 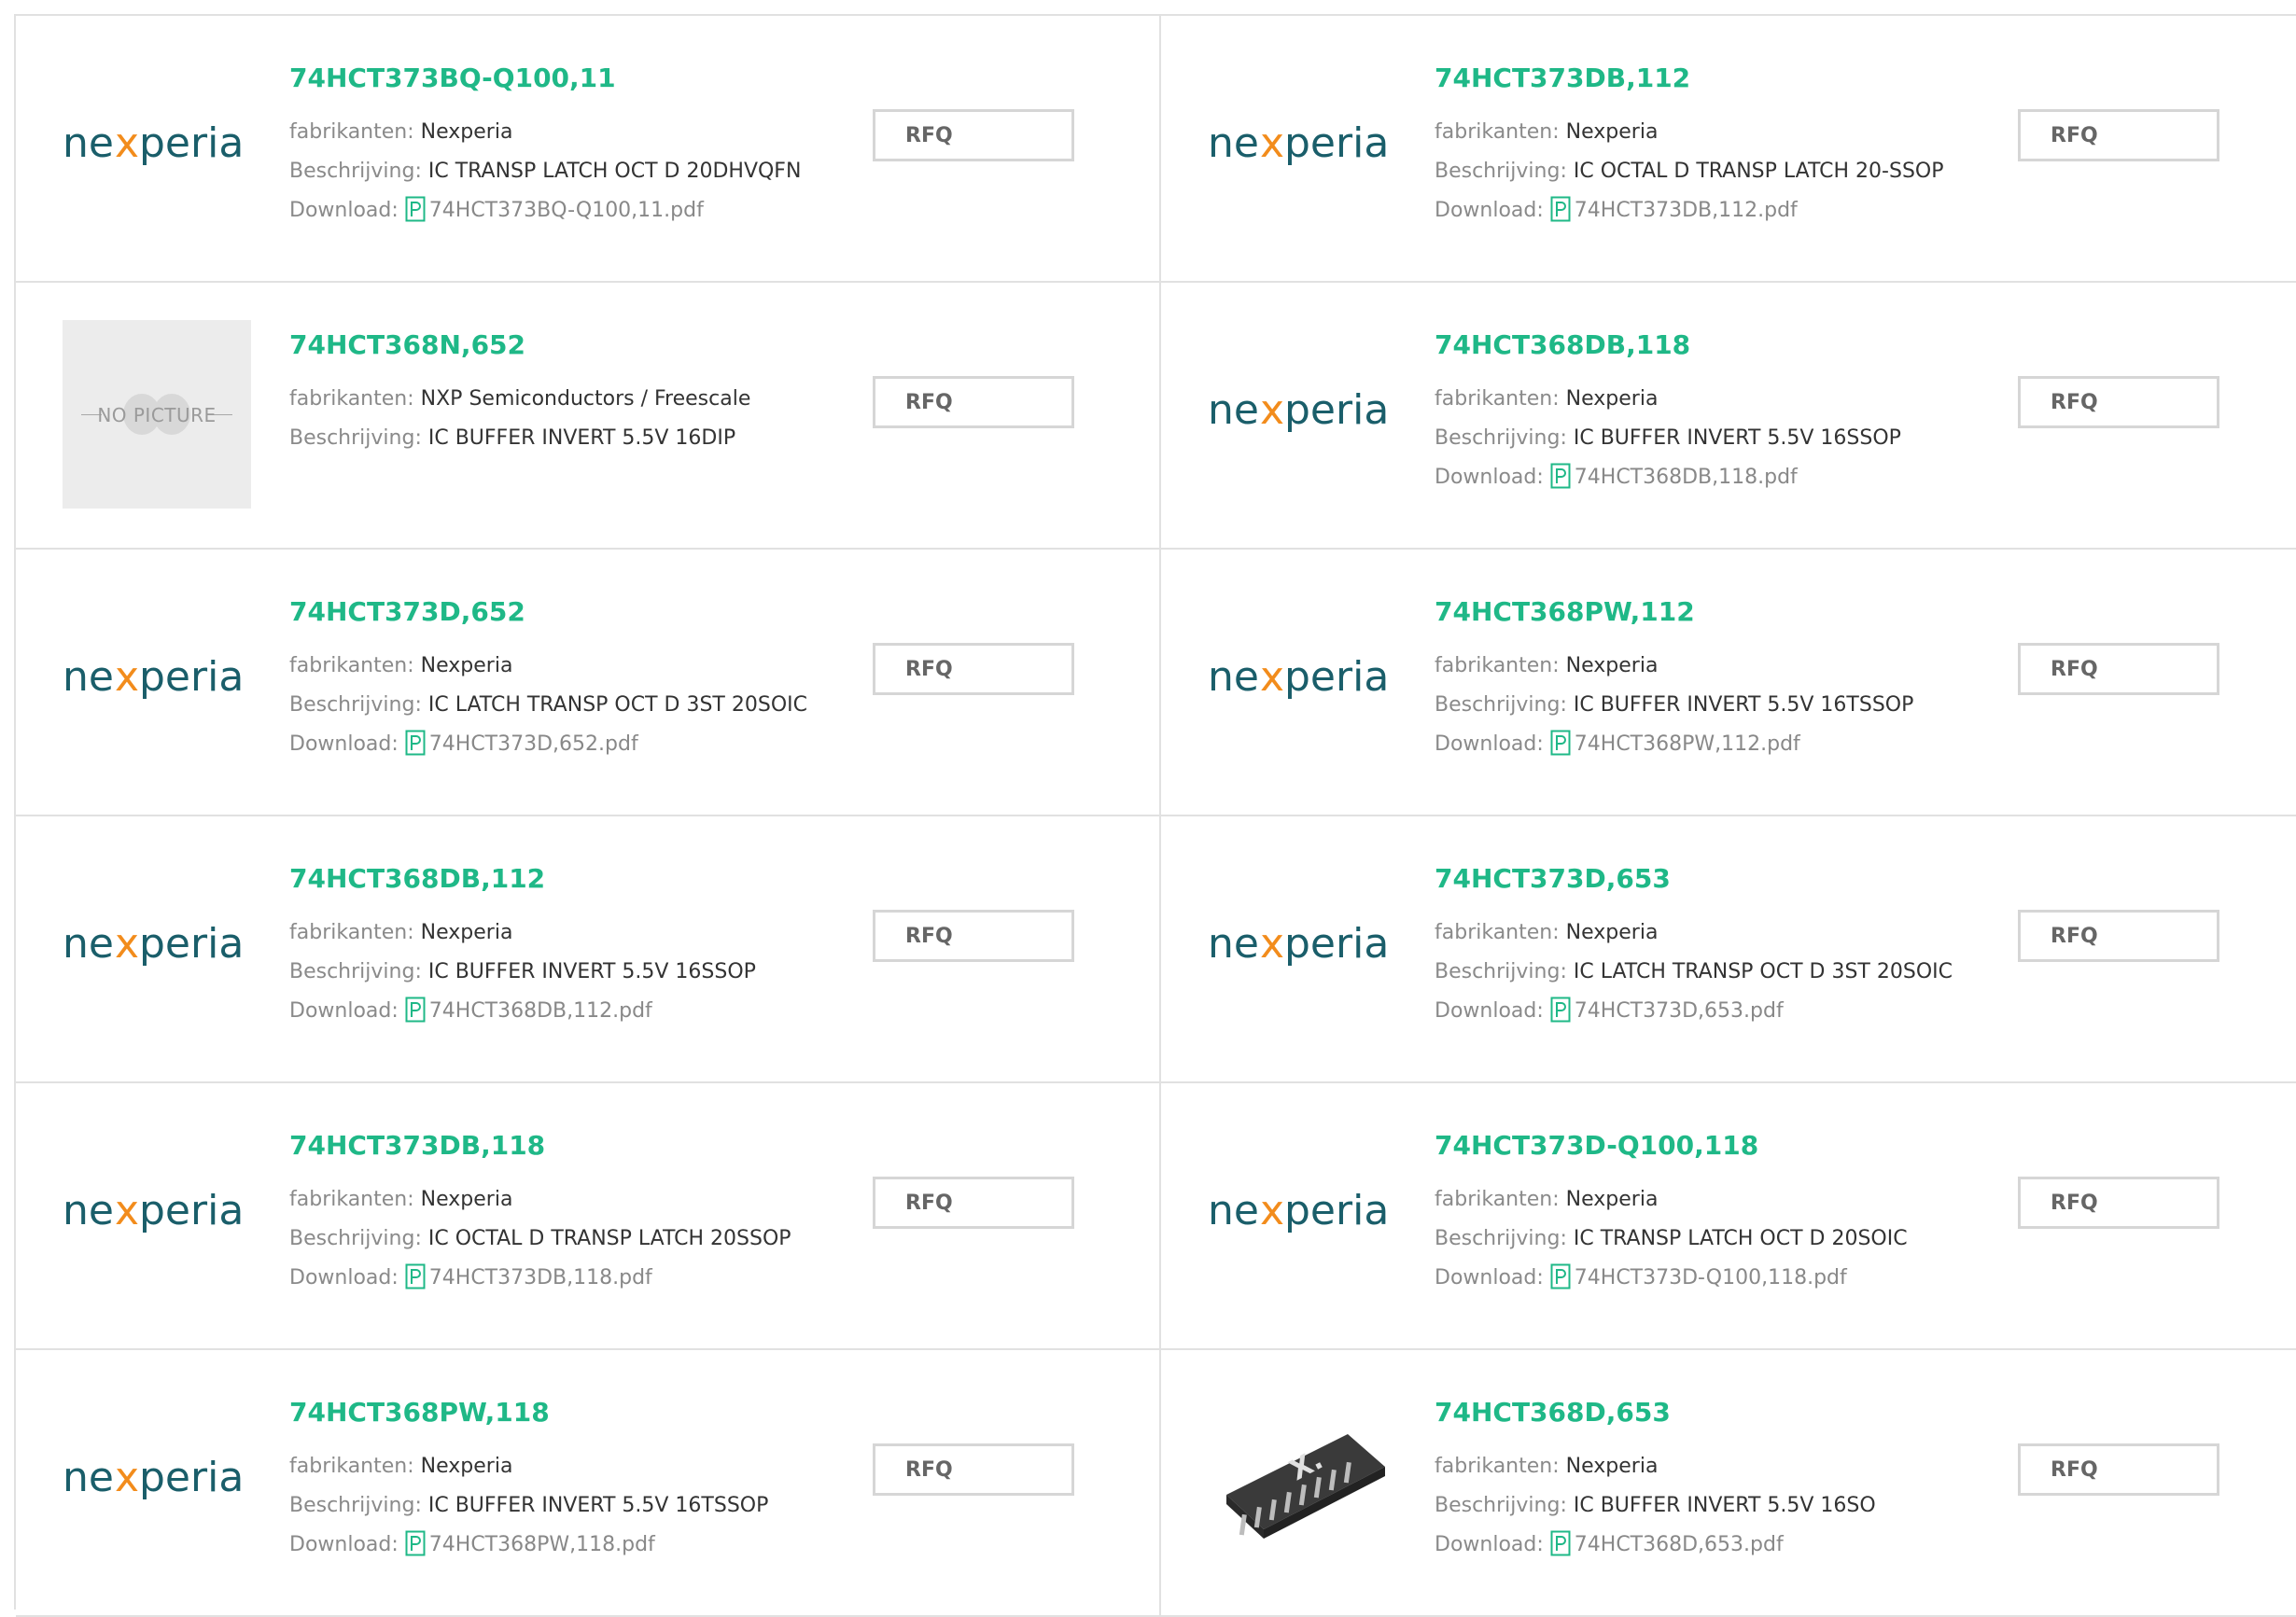 What do you see at coordinates (1667, 1543) in the screenshot?
I see `datasheet-pdf-link: 74HCT368D,653.pdf` at bounding box center [1667, 1543].